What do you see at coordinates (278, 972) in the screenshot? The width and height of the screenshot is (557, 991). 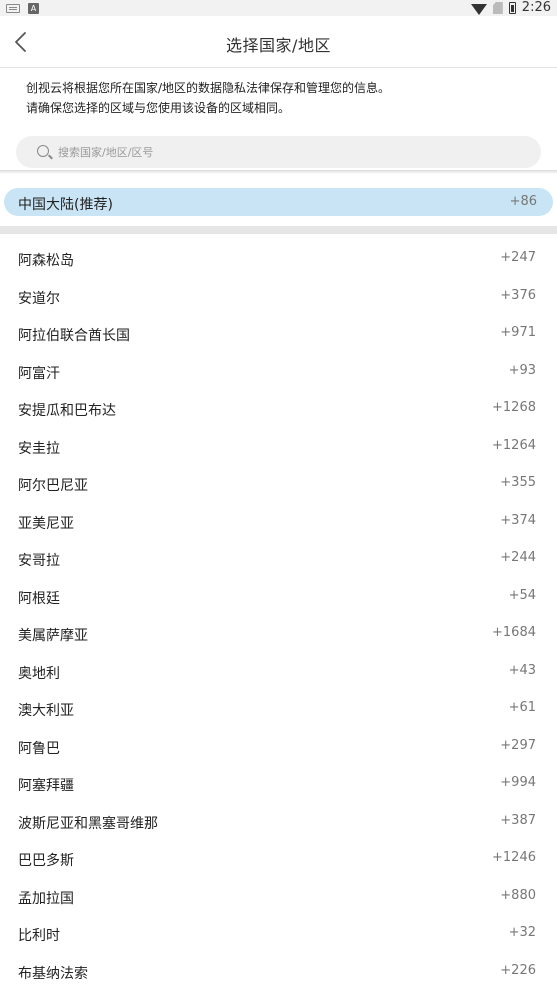 I see `country-row: 布基纳法索 +226` at bounding box center [278, 972].